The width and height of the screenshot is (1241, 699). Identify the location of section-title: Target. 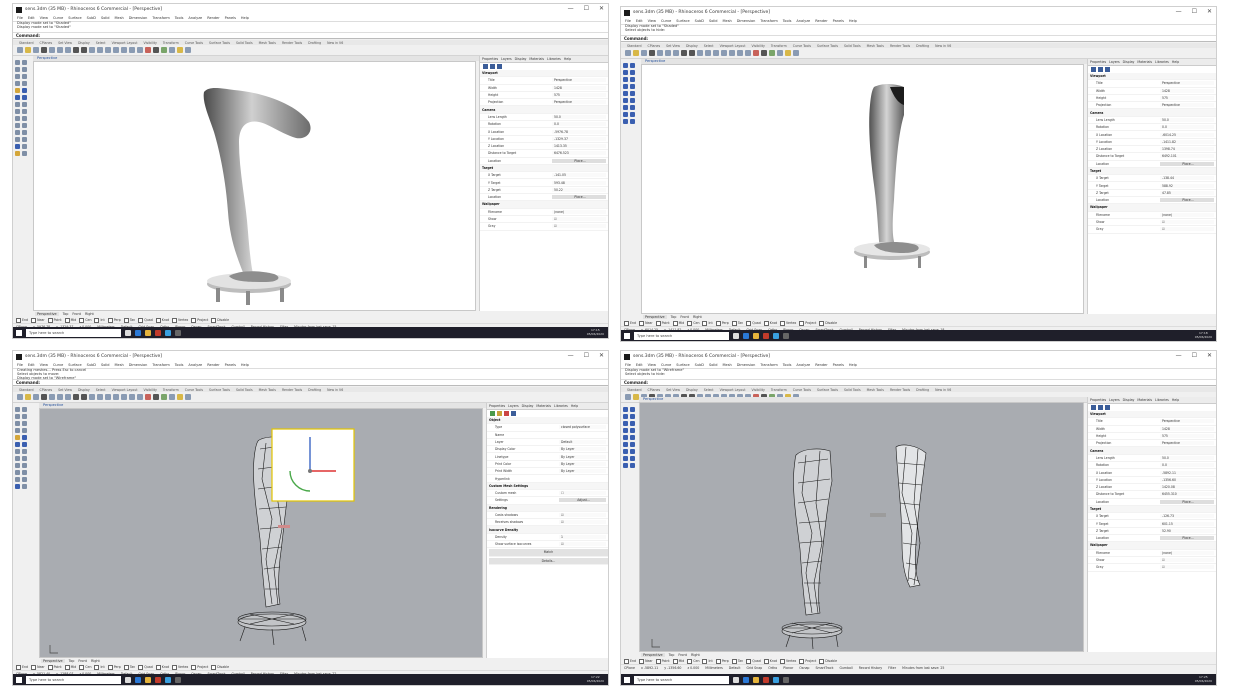
(1121, 171).